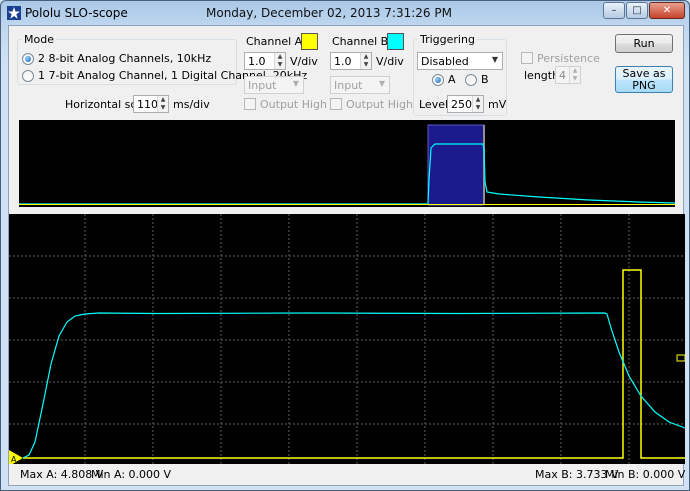  Describe the element at coordinates (568, 58) in the screenshot. I see `persistence-label: Persistence` at that location.